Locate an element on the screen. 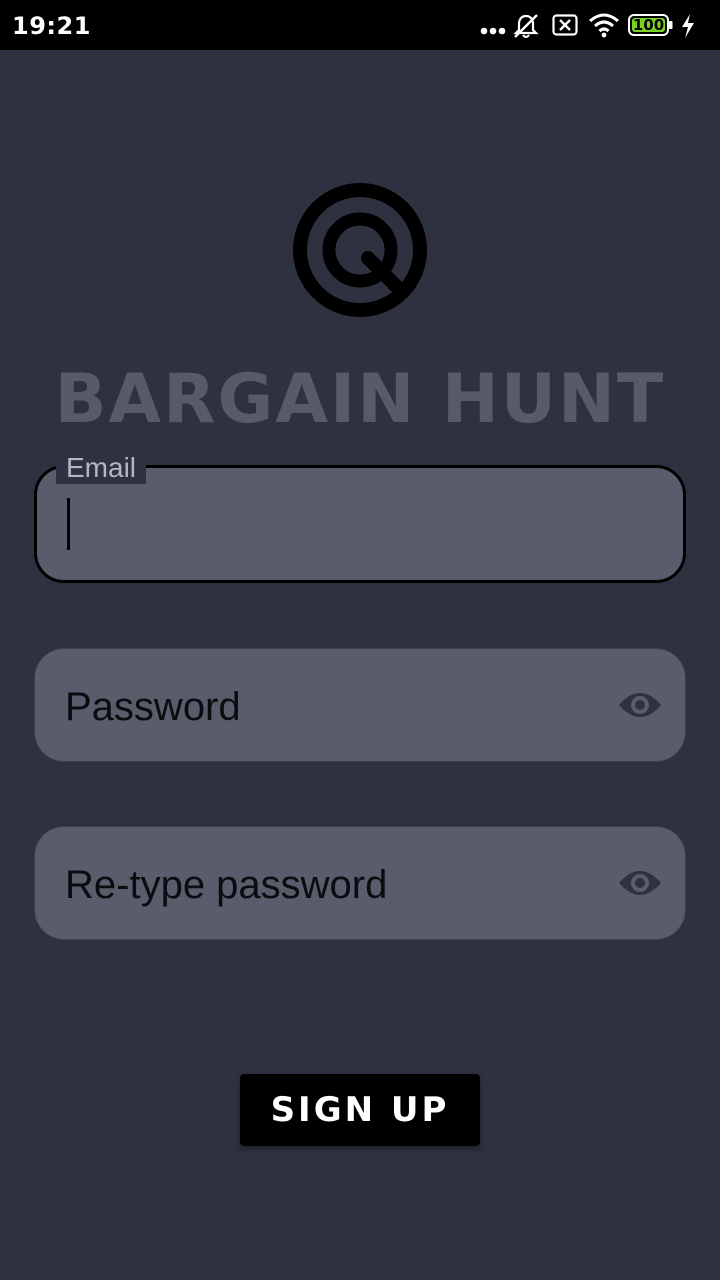  app-logo is located at coordinates (360, 250).